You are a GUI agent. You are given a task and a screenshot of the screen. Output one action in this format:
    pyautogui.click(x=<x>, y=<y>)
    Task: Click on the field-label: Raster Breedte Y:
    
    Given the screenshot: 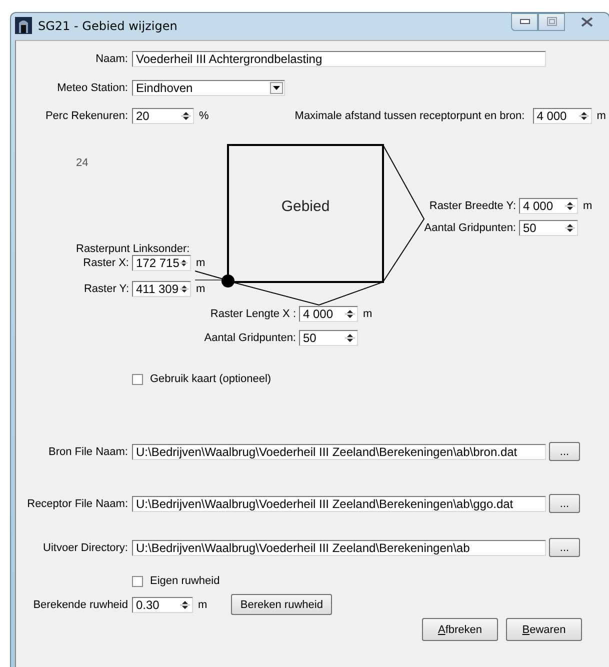 What is the action you would take?
    pyautogui.click(x=472, y=206)
    